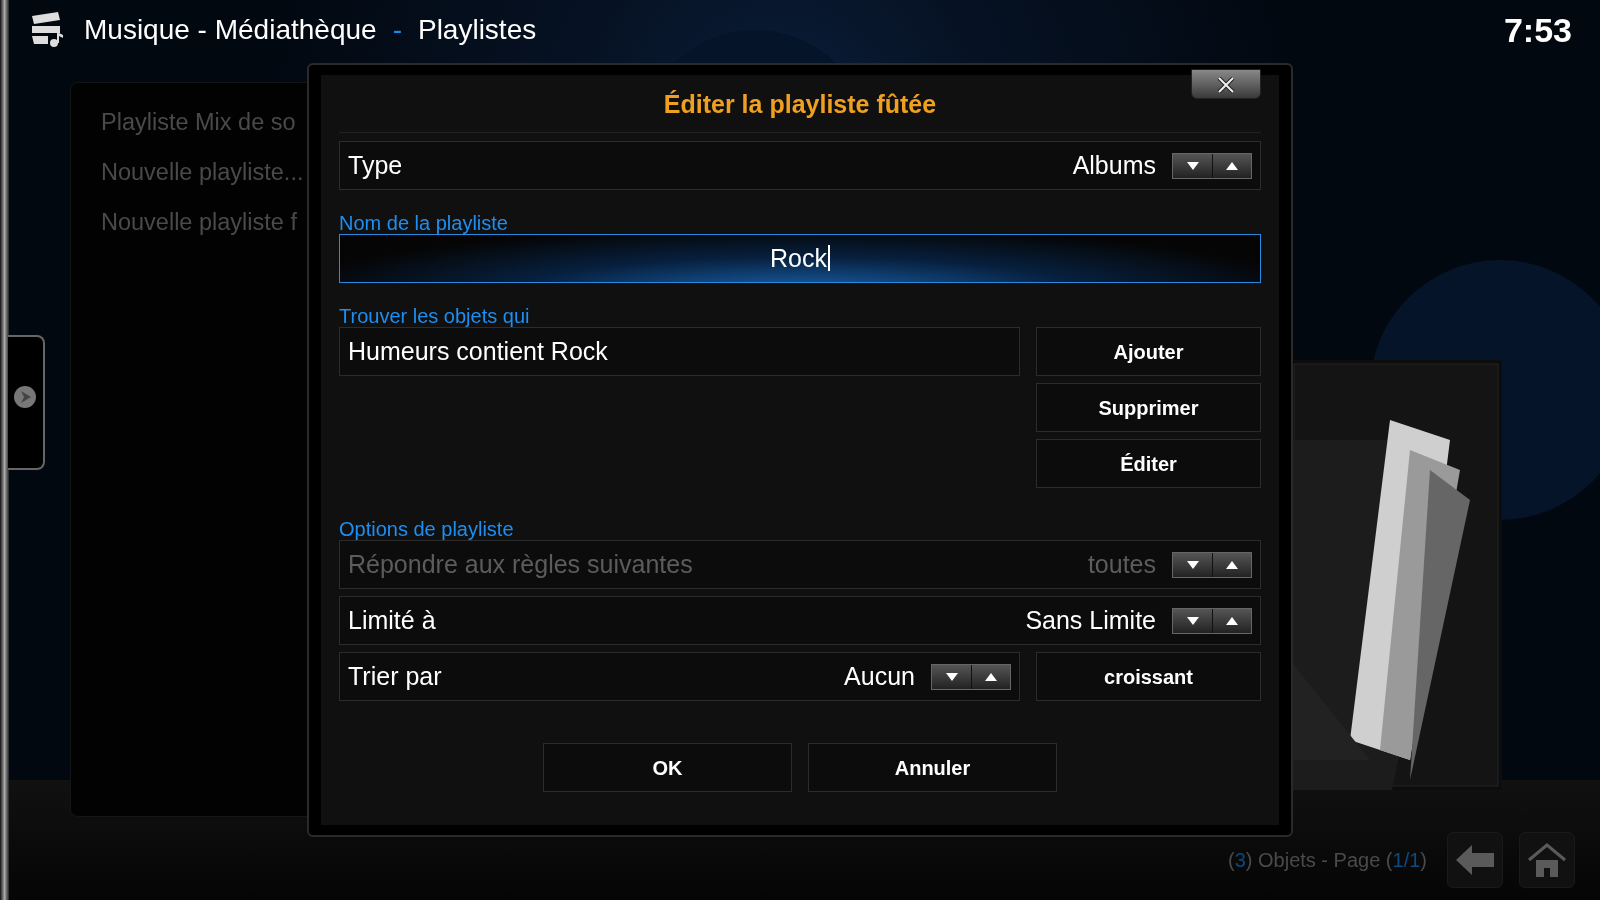  Describe the element at coordinates (520, 564) in the screenshot. I see `option-label: Répondre aux règles suivantes` at that location.